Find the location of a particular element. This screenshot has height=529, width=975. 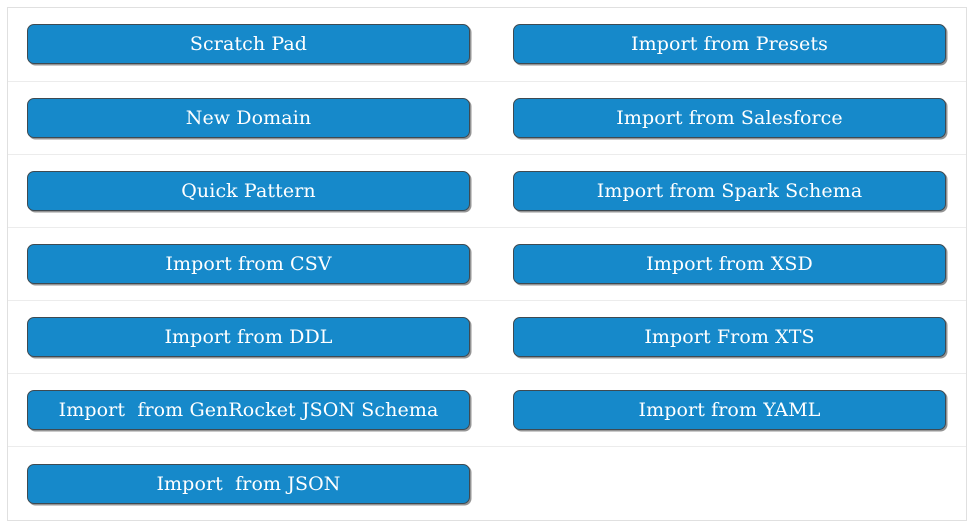

cell-inner: Import from DDL is located at coordinates (247, 337).